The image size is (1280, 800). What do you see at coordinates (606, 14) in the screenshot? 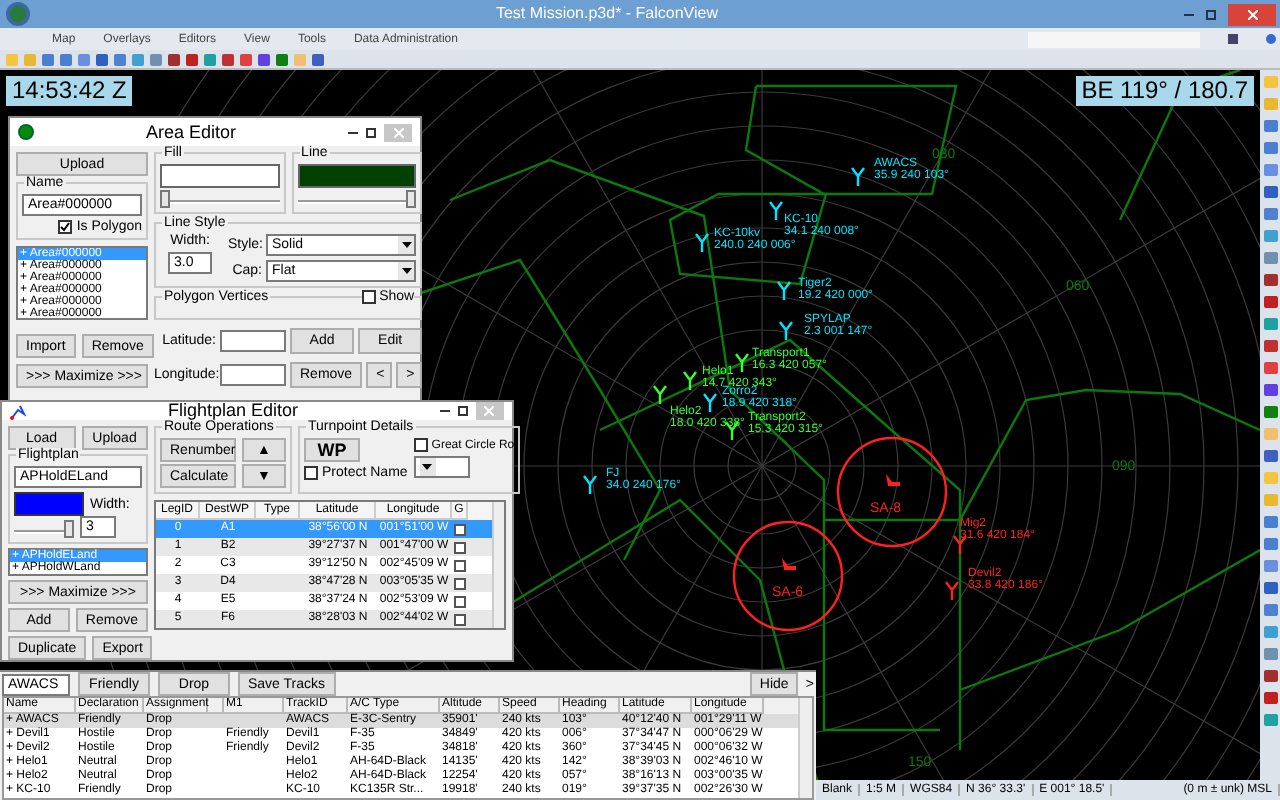
I see `window-title: Test Mission.p3d* - FalconView` at bounding box center [606, 14].